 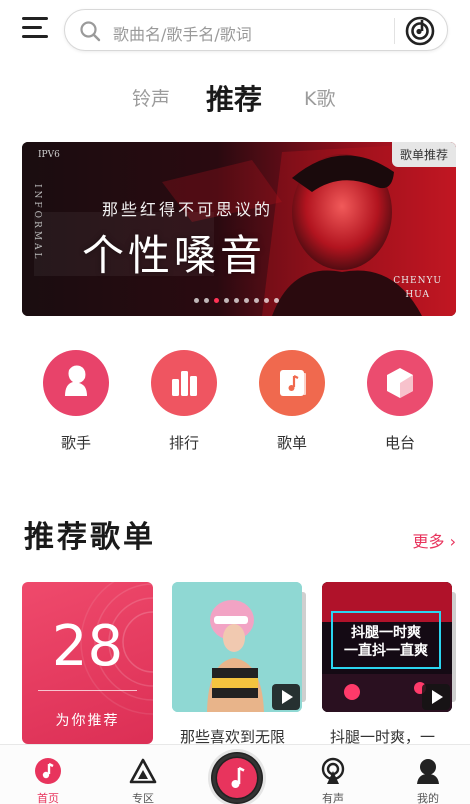 I want to click on nav-zone: 专区, so click(x=143, y=774).